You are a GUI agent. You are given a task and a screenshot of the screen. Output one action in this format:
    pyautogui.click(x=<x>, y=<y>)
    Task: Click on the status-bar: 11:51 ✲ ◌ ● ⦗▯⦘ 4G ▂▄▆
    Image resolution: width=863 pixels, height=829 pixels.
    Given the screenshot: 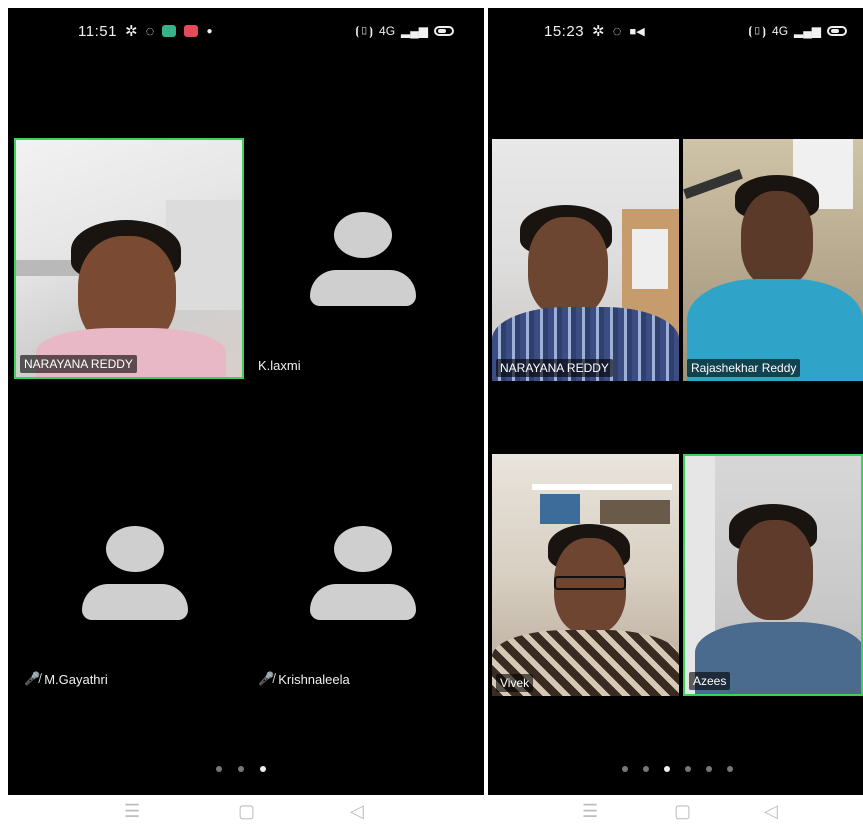 What is the action you would take?
    pyautogui.click(x=246, y=31)
    